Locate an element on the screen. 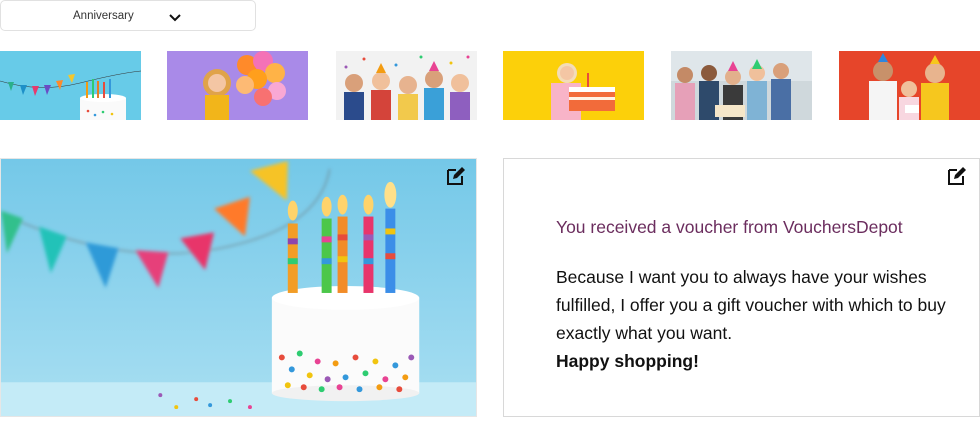 The width and height of the screenshot is (980, 429). thumbnail-girl-balloons is located at coordinates (237, 85).